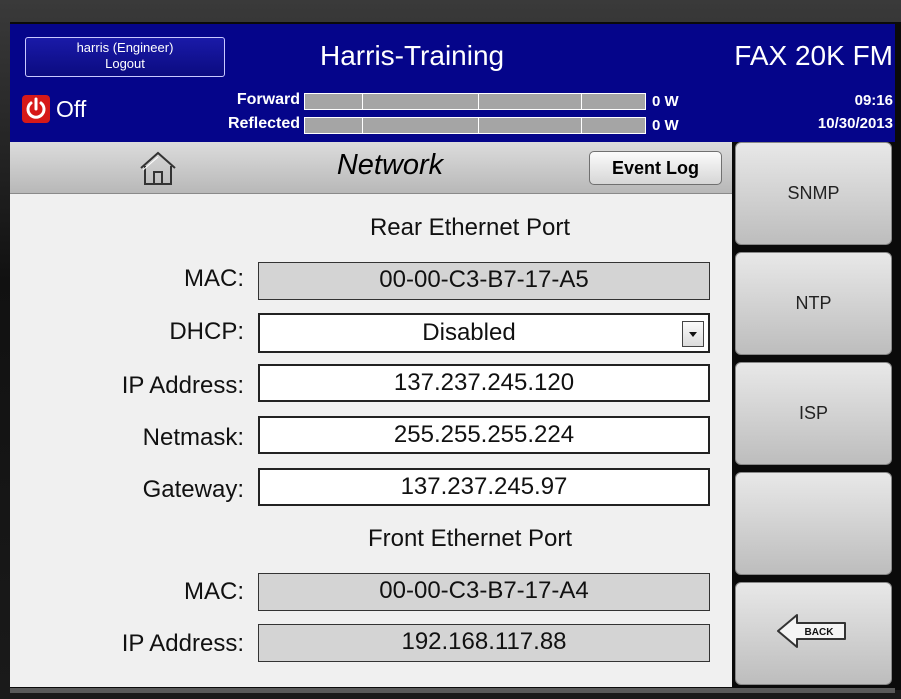 This screenshot has width=901, height=699. What do you see at coordinates (452, 690) in the screenshot?
I see `bottom-bar` at bounding box center [452, 690].